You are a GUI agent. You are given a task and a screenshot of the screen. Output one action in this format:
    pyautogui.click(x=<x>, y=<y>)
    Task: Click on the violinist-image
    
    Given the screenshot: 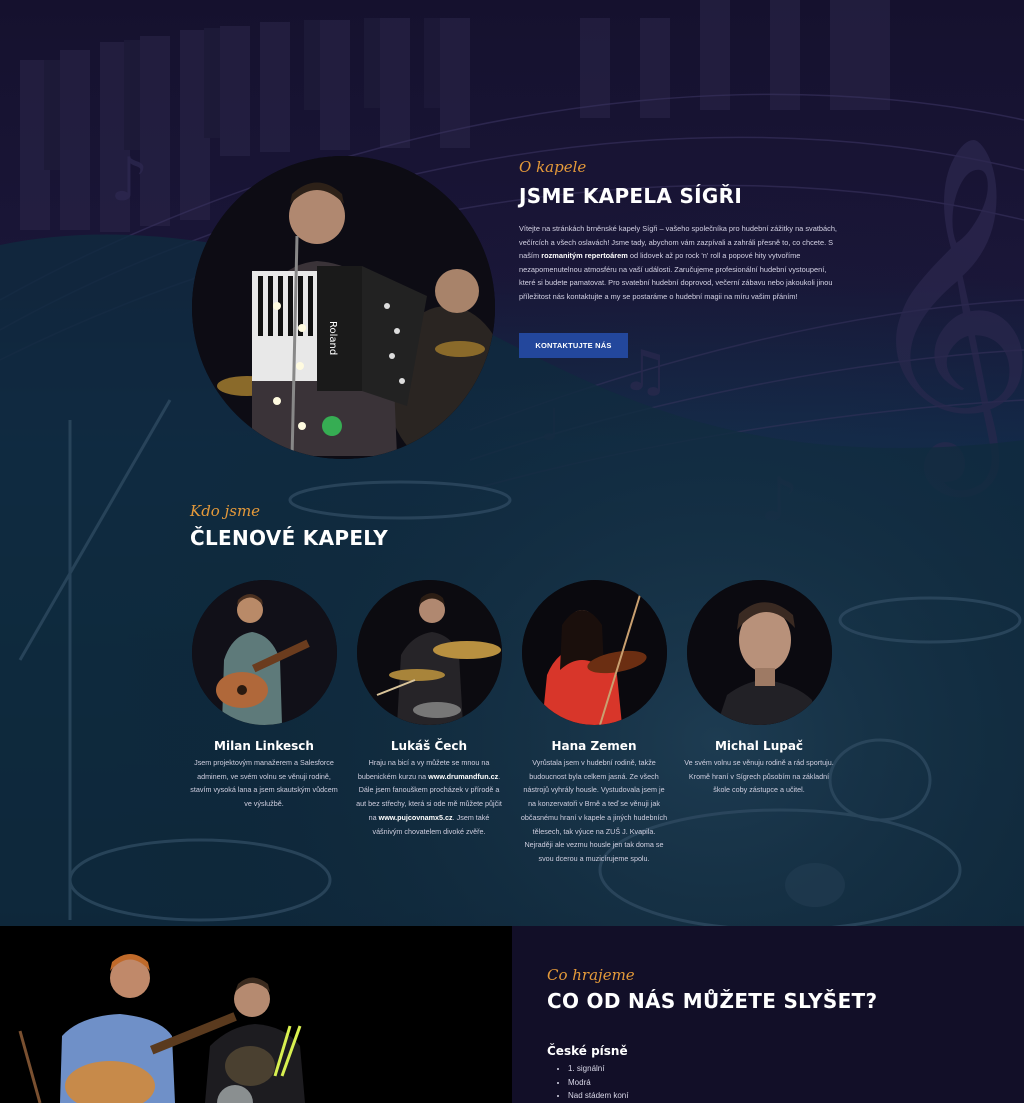 What is the action you would take?
    pyautogui.click(x=594, y=652)
    